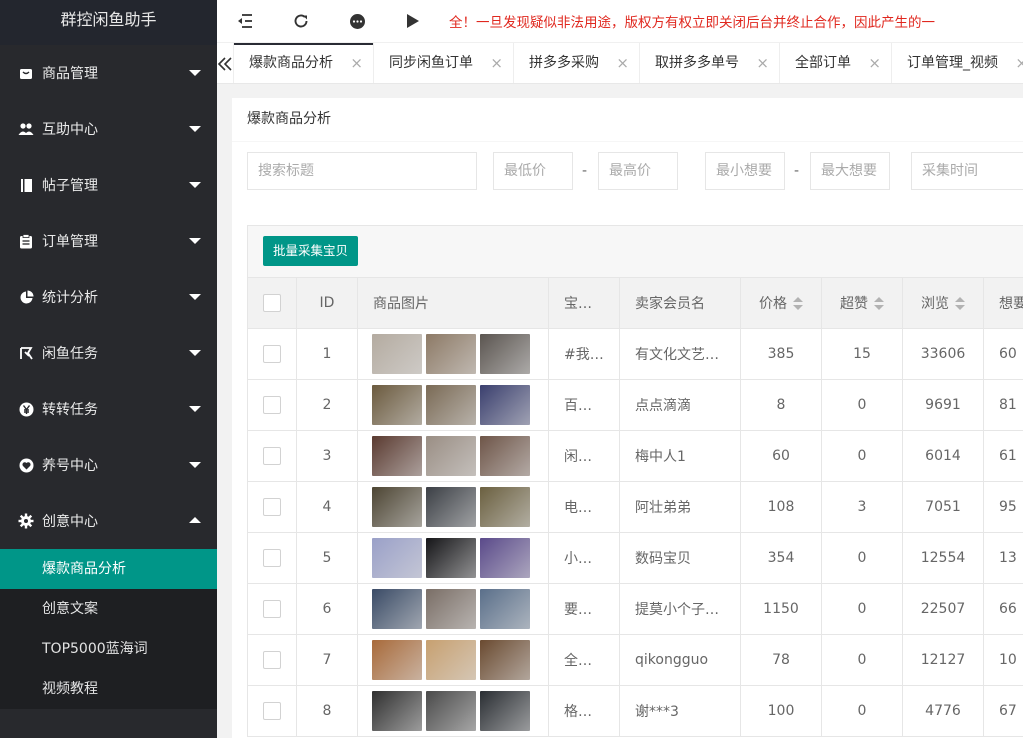 Image resolution: width=1023 pixels, height=738 pixels. What do you see at coordinates (635, 456) in the screenshot?
I see `table-row: 3 闲… 梅中人1 60 0 6014 61` at bounding box center [635, 456].